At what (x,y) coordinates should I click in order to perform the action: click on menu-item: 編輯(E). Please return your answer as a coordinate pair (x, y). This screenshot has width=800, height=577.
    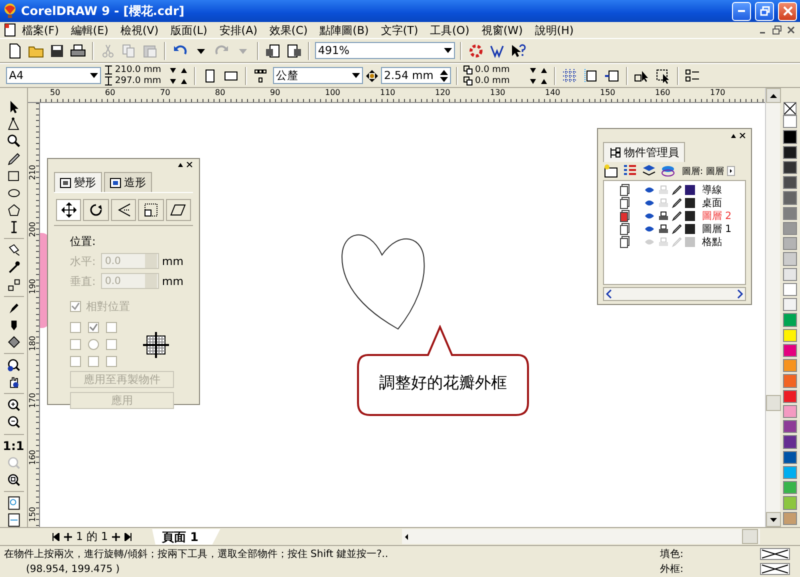
    Looking at the image, I should click on (89, 30).